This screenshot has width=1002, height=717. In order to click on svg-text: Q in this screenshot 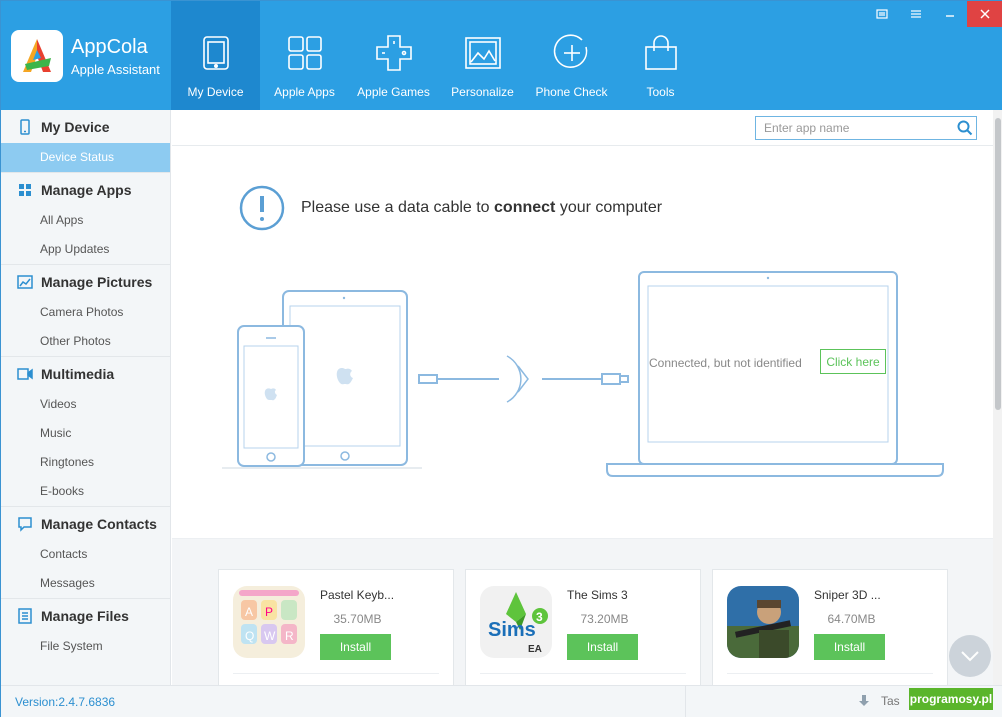, I will do `click(249, 636)`.